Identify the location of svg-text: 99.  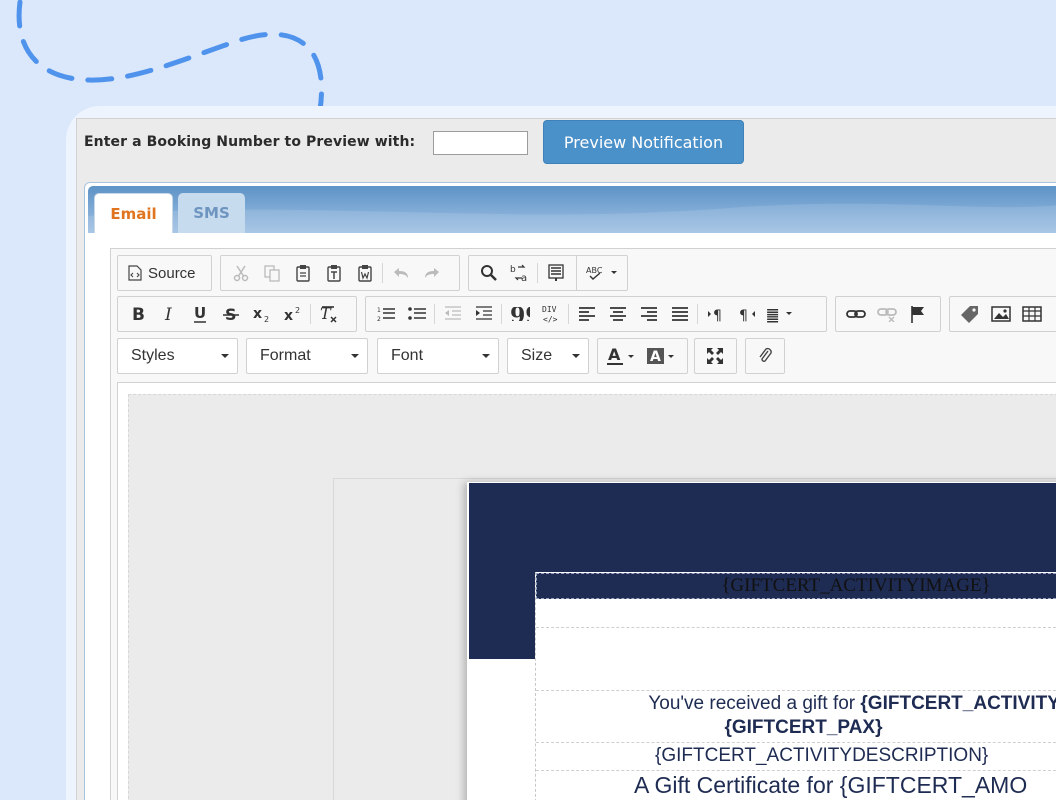
(520, 314).